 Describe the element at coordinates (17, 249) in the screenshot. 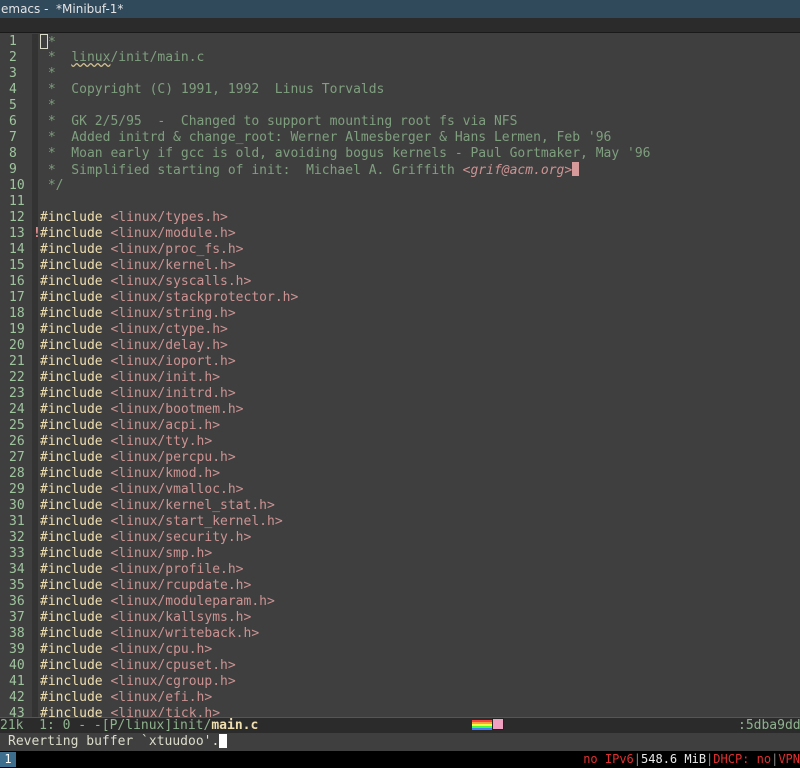

I see `line-number: 14` at that location.